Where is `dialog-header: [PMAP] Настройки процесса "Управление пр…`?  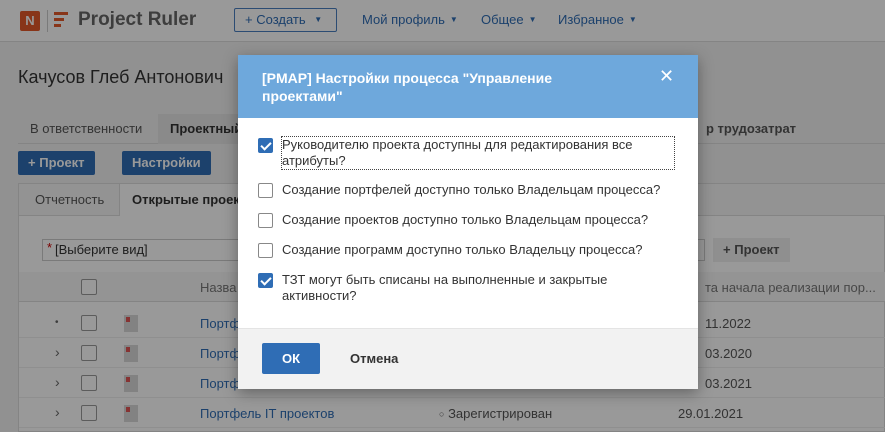
dialog-header: [PMAP] Настройки процесса "Управление пр… is located at coordinates (468, 86).